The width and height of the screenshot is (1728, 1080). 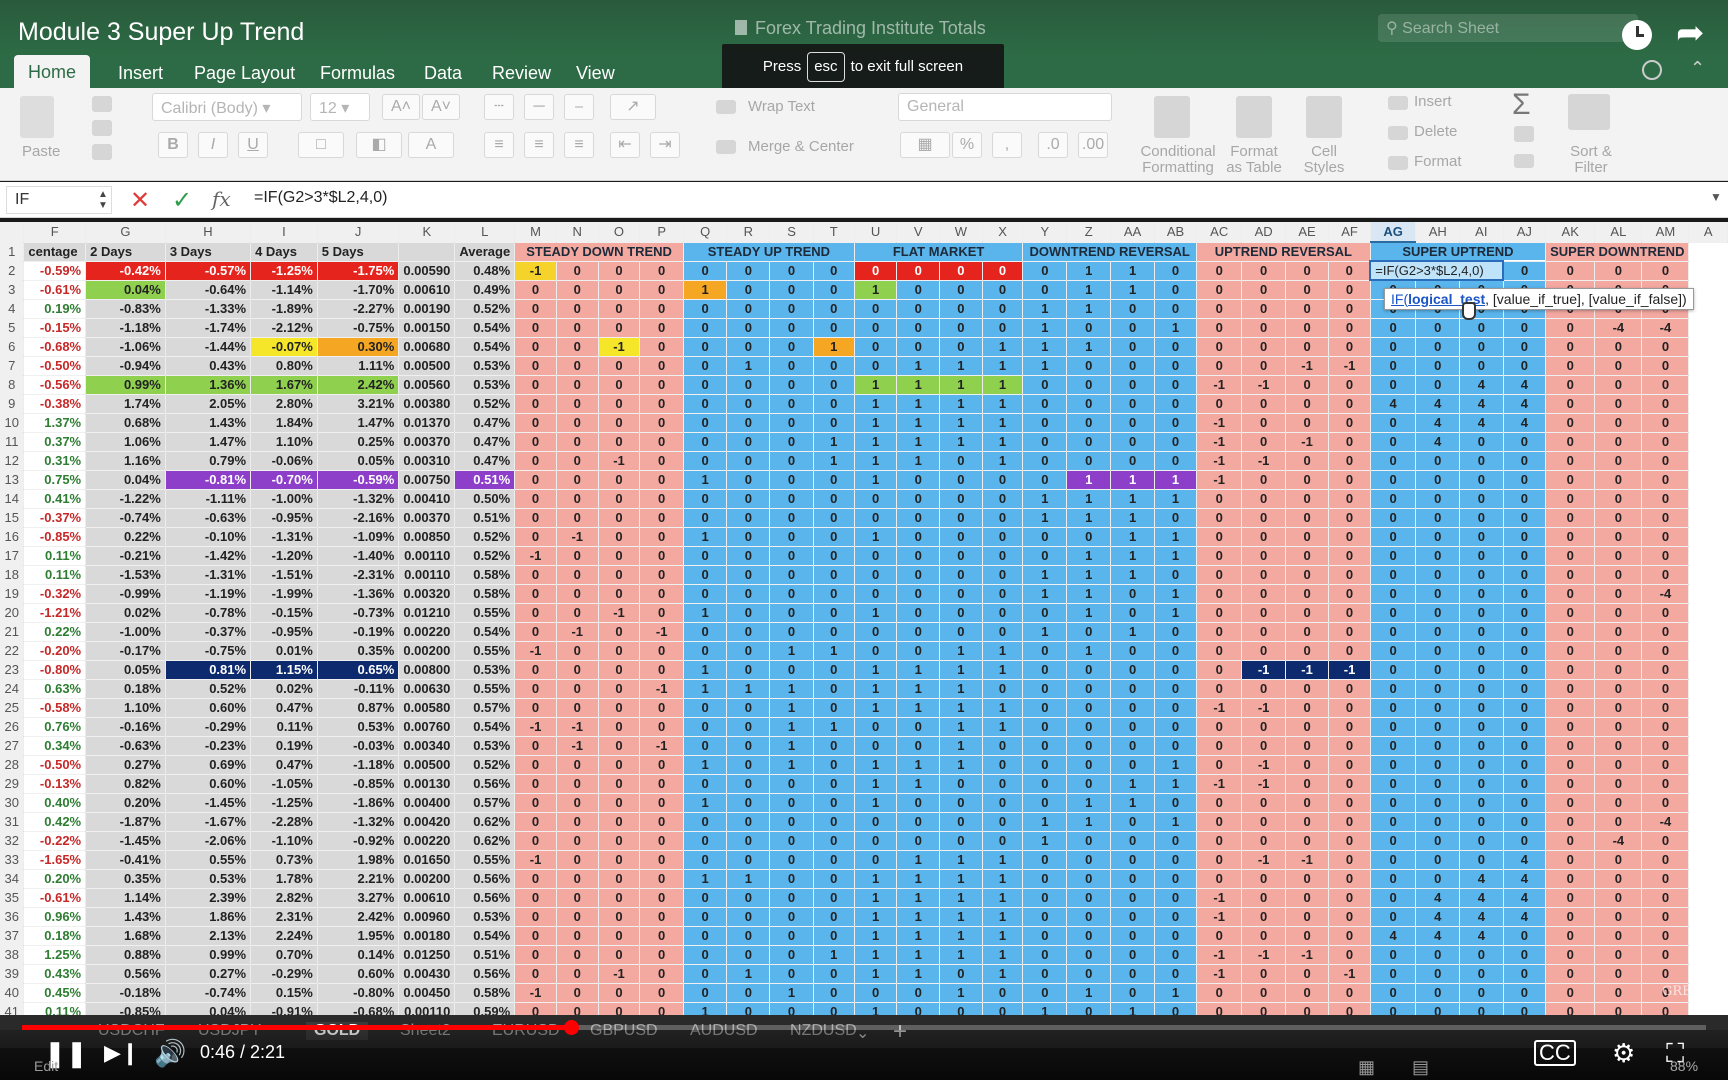 I want to click on closed-captions-icon: CC, so click(x=1555, y=1053).